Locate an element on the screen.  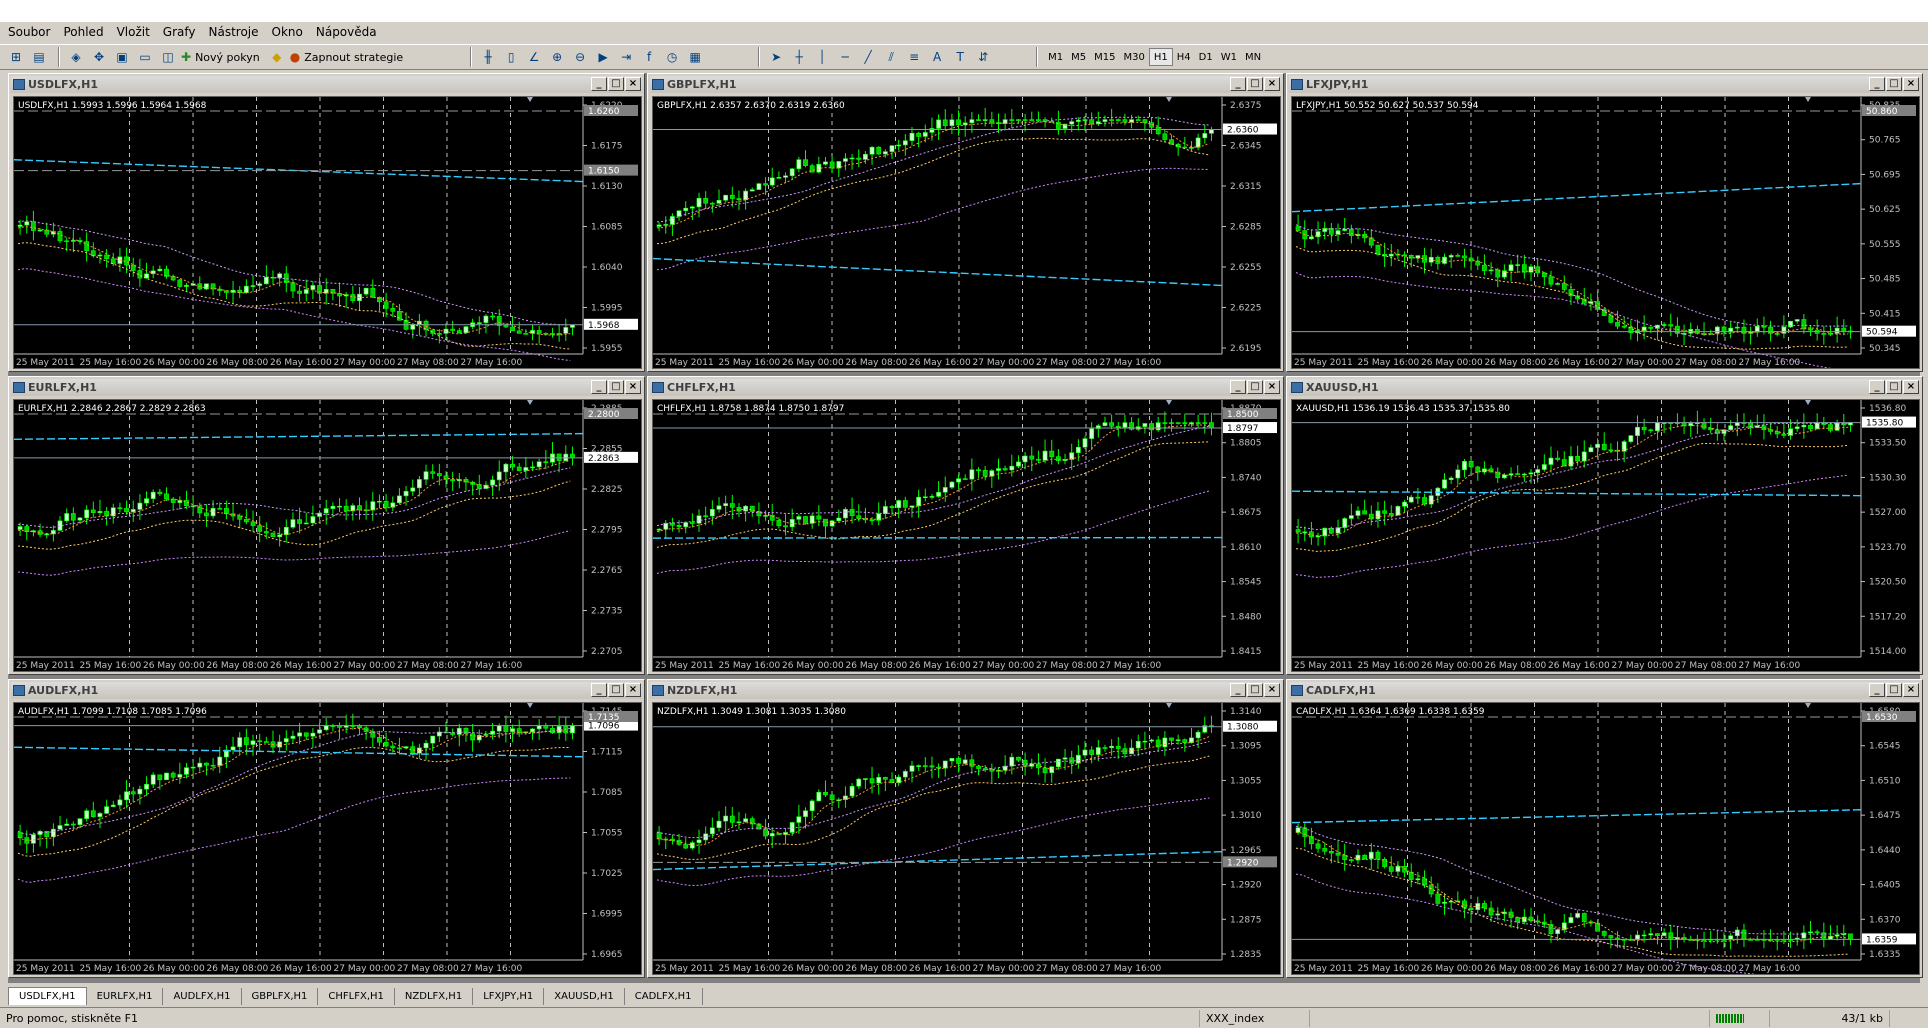
line-chart-icon: ∠ is located at coordinates (534, 57).